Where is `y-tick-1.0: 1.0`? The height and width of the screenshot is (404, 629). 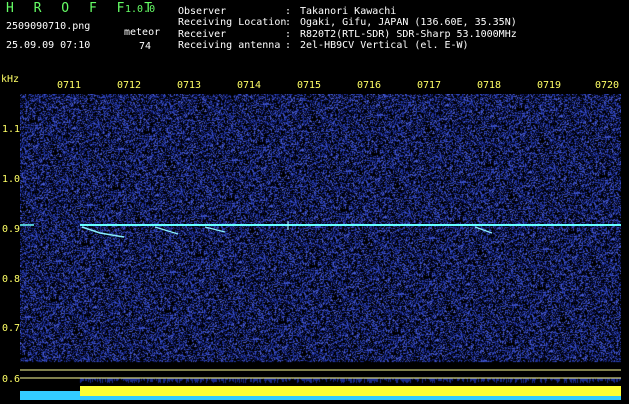
y-tick-1.0: 1.0 is located at coordinates (11, 179).